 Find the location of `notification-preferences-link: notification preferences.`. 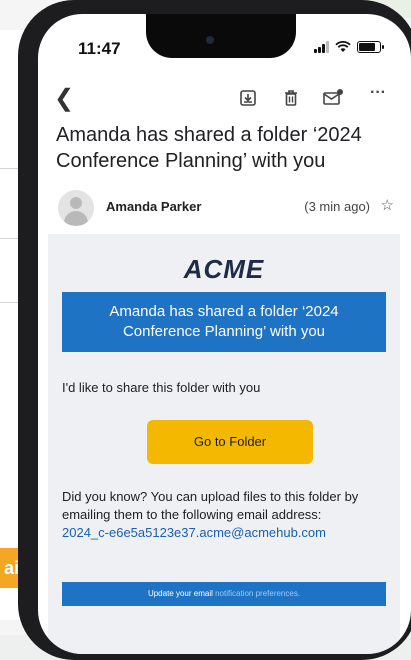

notification-preferences-link: notification preferences. is located at coordinates (257, 593).